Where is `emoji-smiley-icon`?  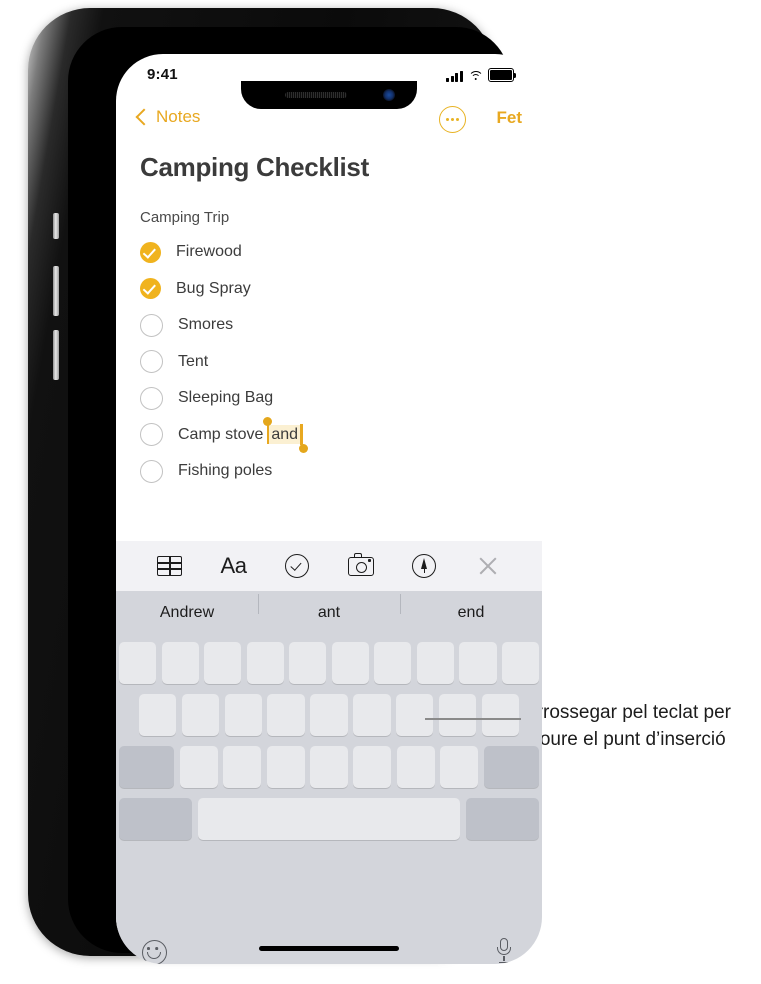 emoji-smiley-icon is located at coordinates (154, 952).